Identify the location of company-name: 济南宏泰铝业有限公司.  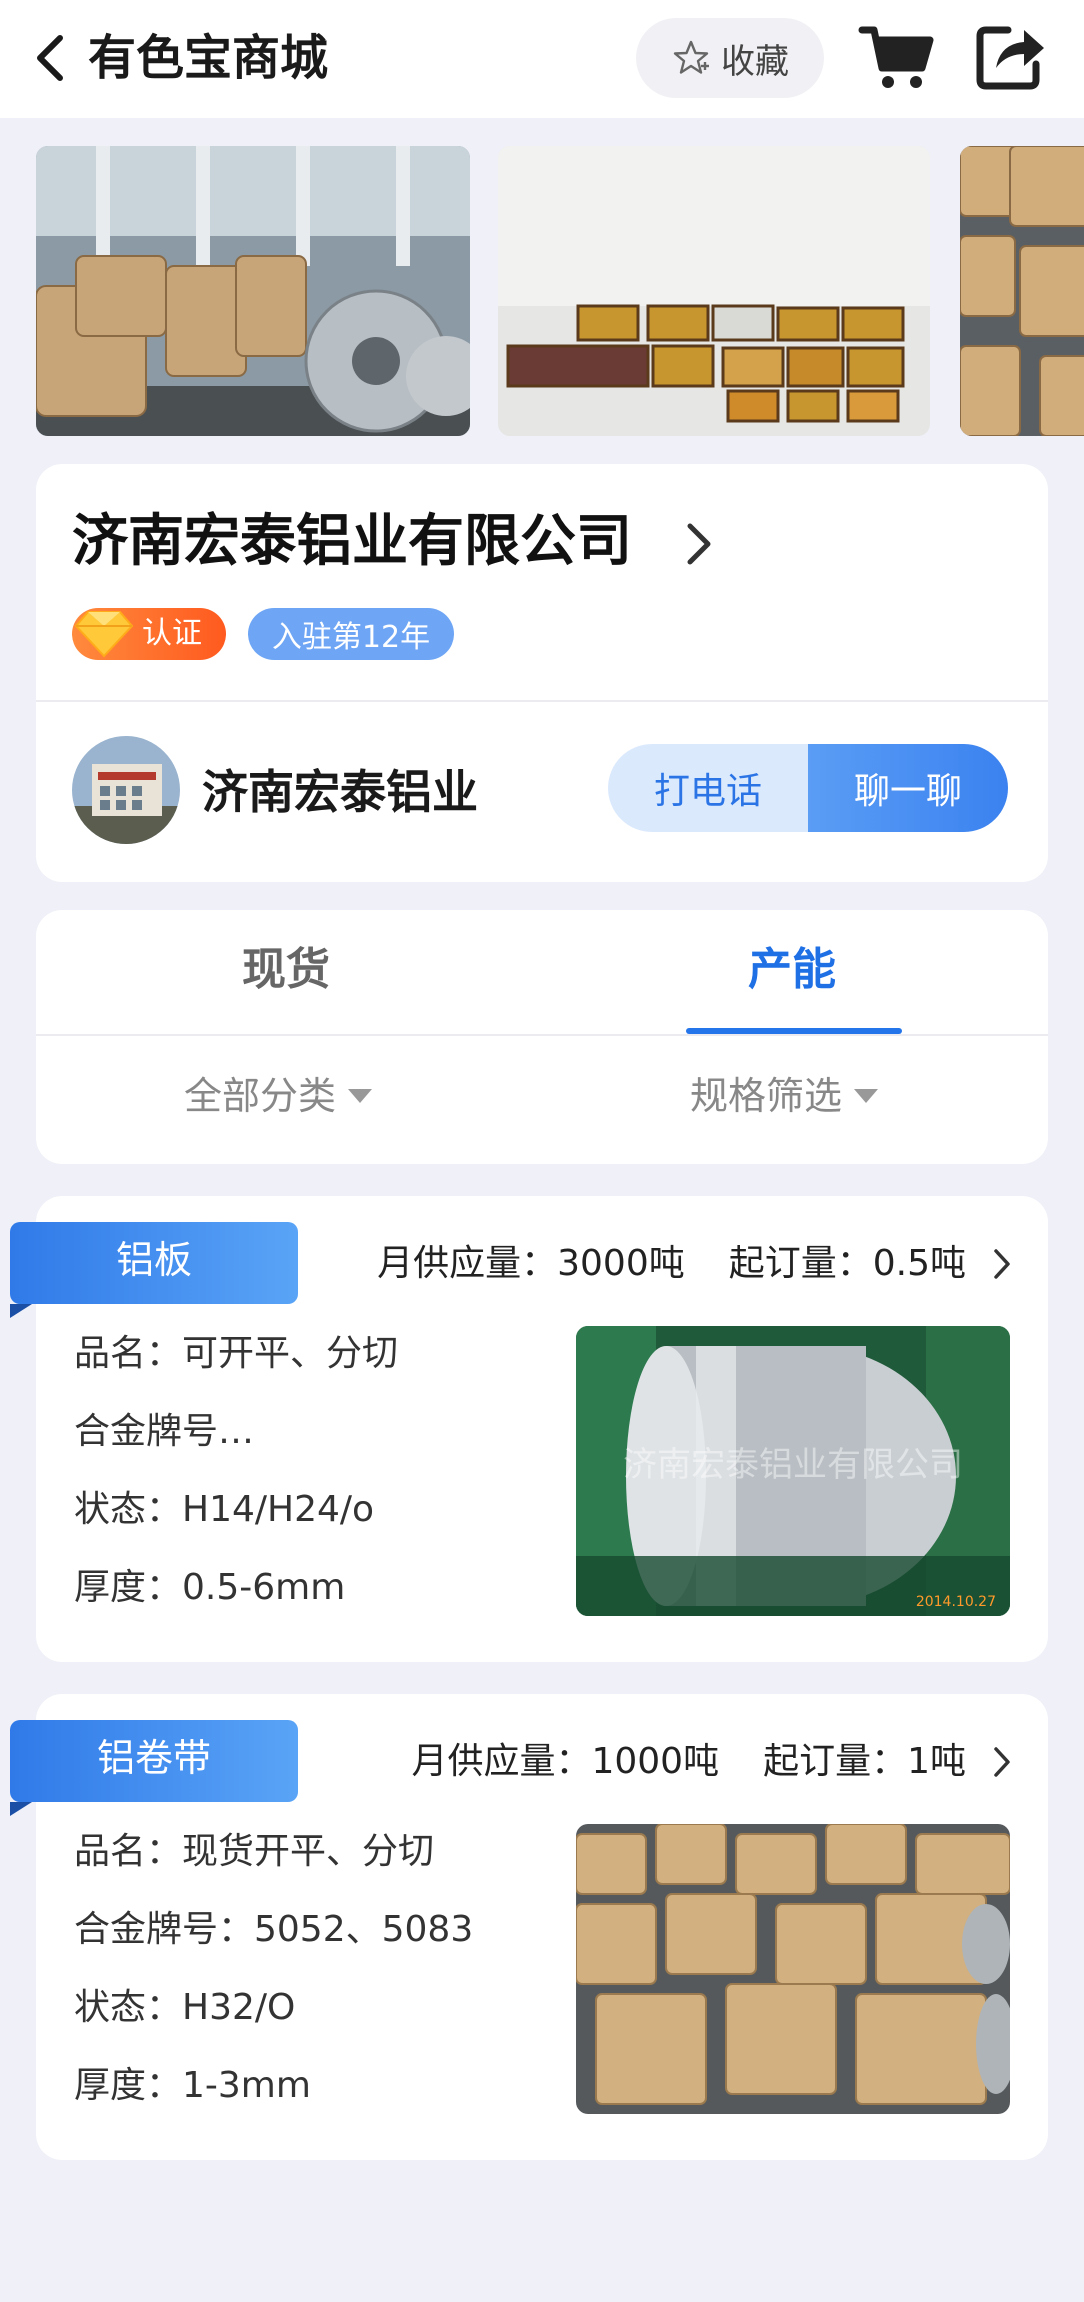
(352, 542).